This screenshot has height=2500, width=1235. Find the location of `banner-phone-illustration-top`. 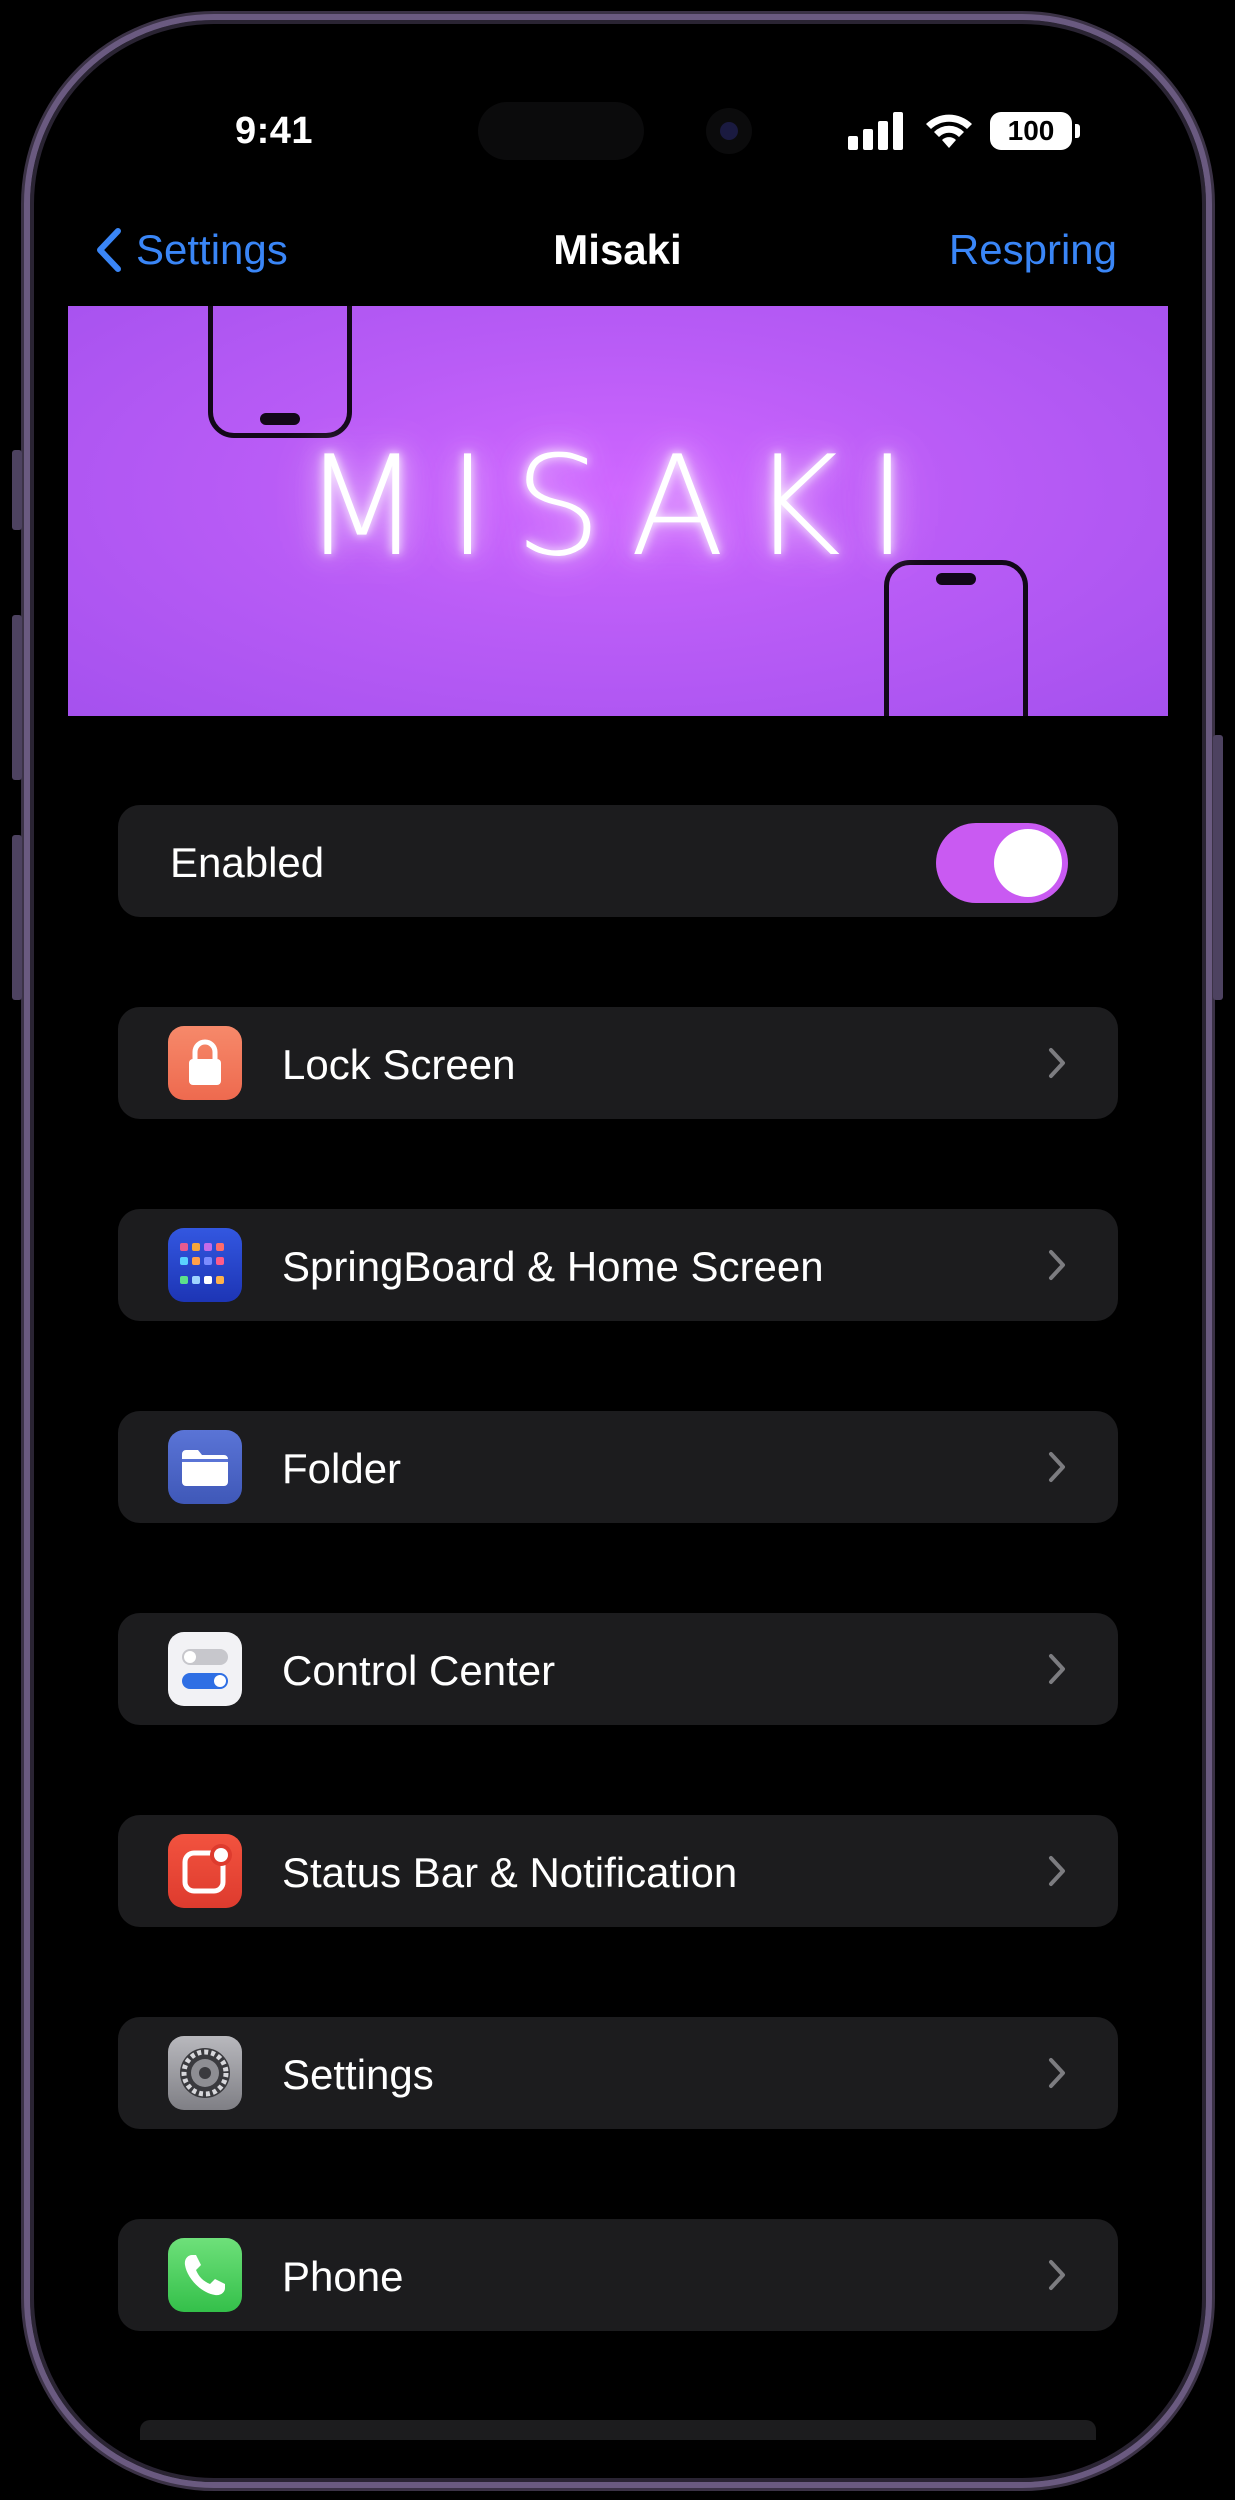

banner-phone-illustration-top is located at coordinates (280, 372).